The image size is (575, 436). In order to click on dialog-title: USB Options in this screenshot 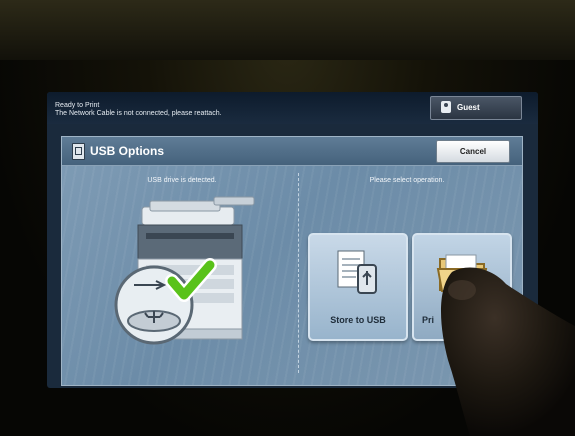, I will do `click(127, 151)`.